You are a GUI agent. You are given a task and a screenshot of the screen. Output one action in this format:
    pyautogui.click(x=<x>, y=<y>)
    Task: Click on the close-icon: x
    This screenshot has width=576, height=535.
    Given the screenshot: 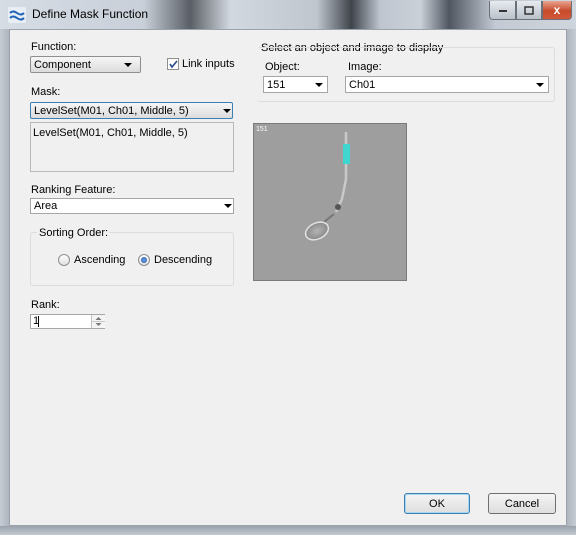 What is the action you would take?
    pyautogui.click(x=557, y=10)
    